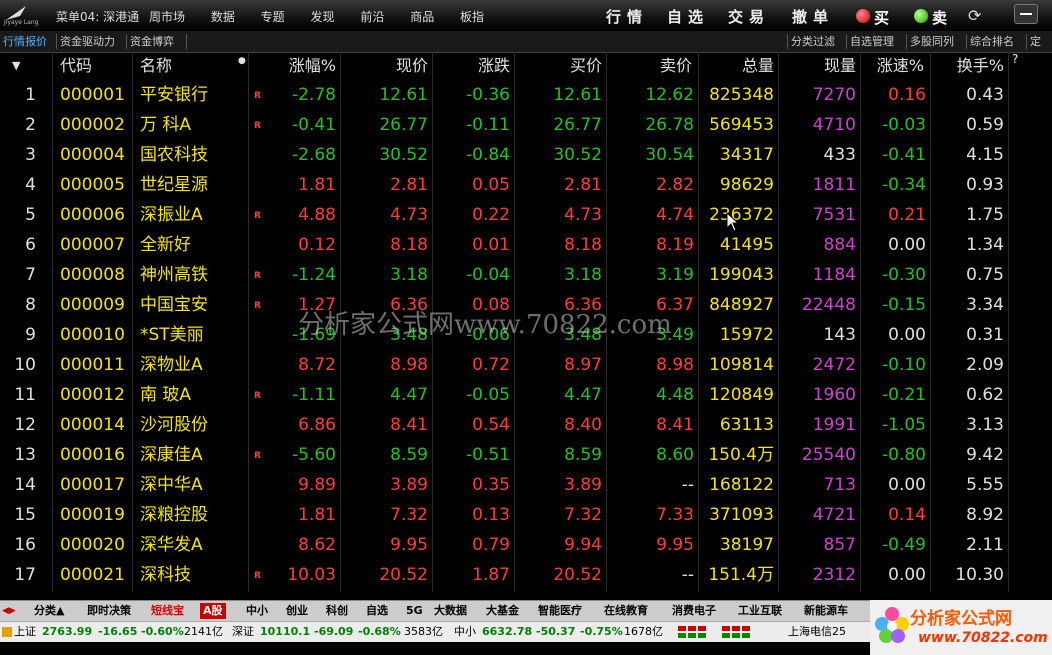 The image size is (1052, 655). I want to click on tab-fund-game: 资金博弈, so click(152, 41).